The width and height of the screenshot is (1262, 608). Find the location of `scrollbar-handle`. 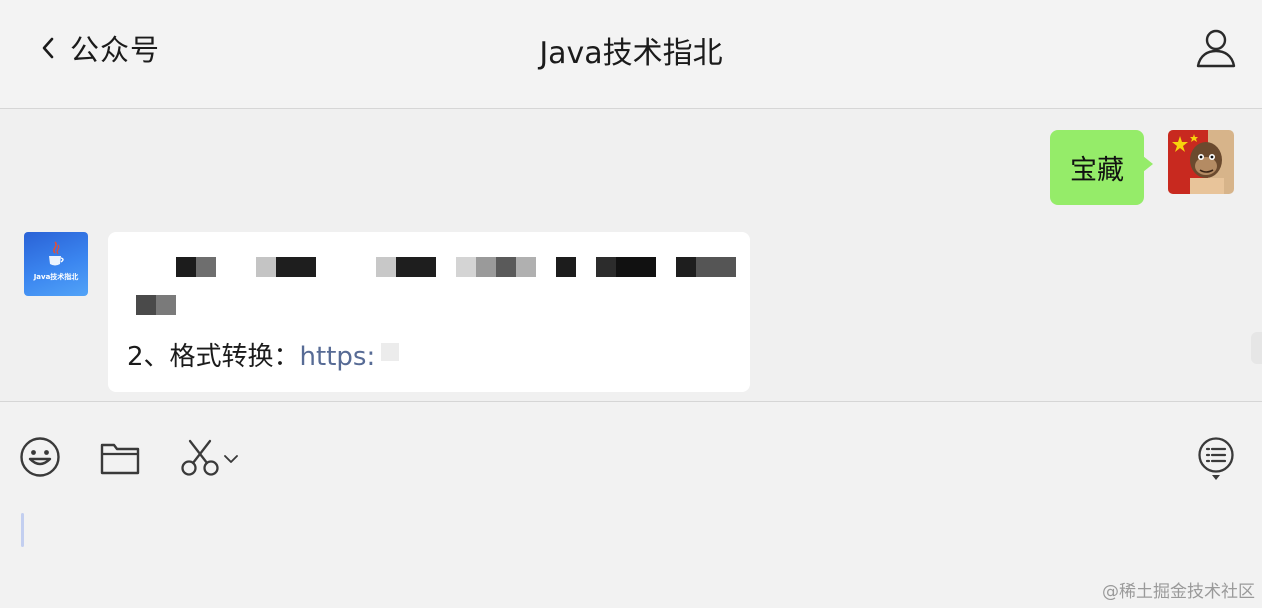

scrollbar-handle is located at coordinates (1256, 348).